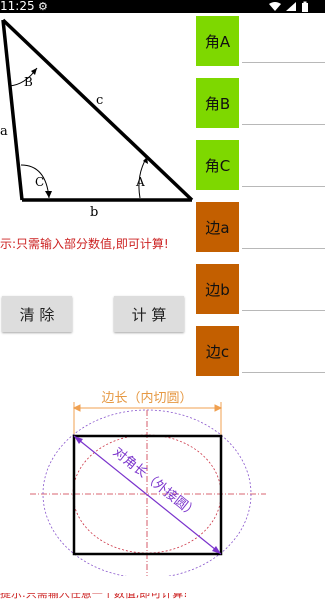 This screenshot has width=325, height=599. I want to click on diagonal-label: 对角长（外接圆）, so click(155, 483).